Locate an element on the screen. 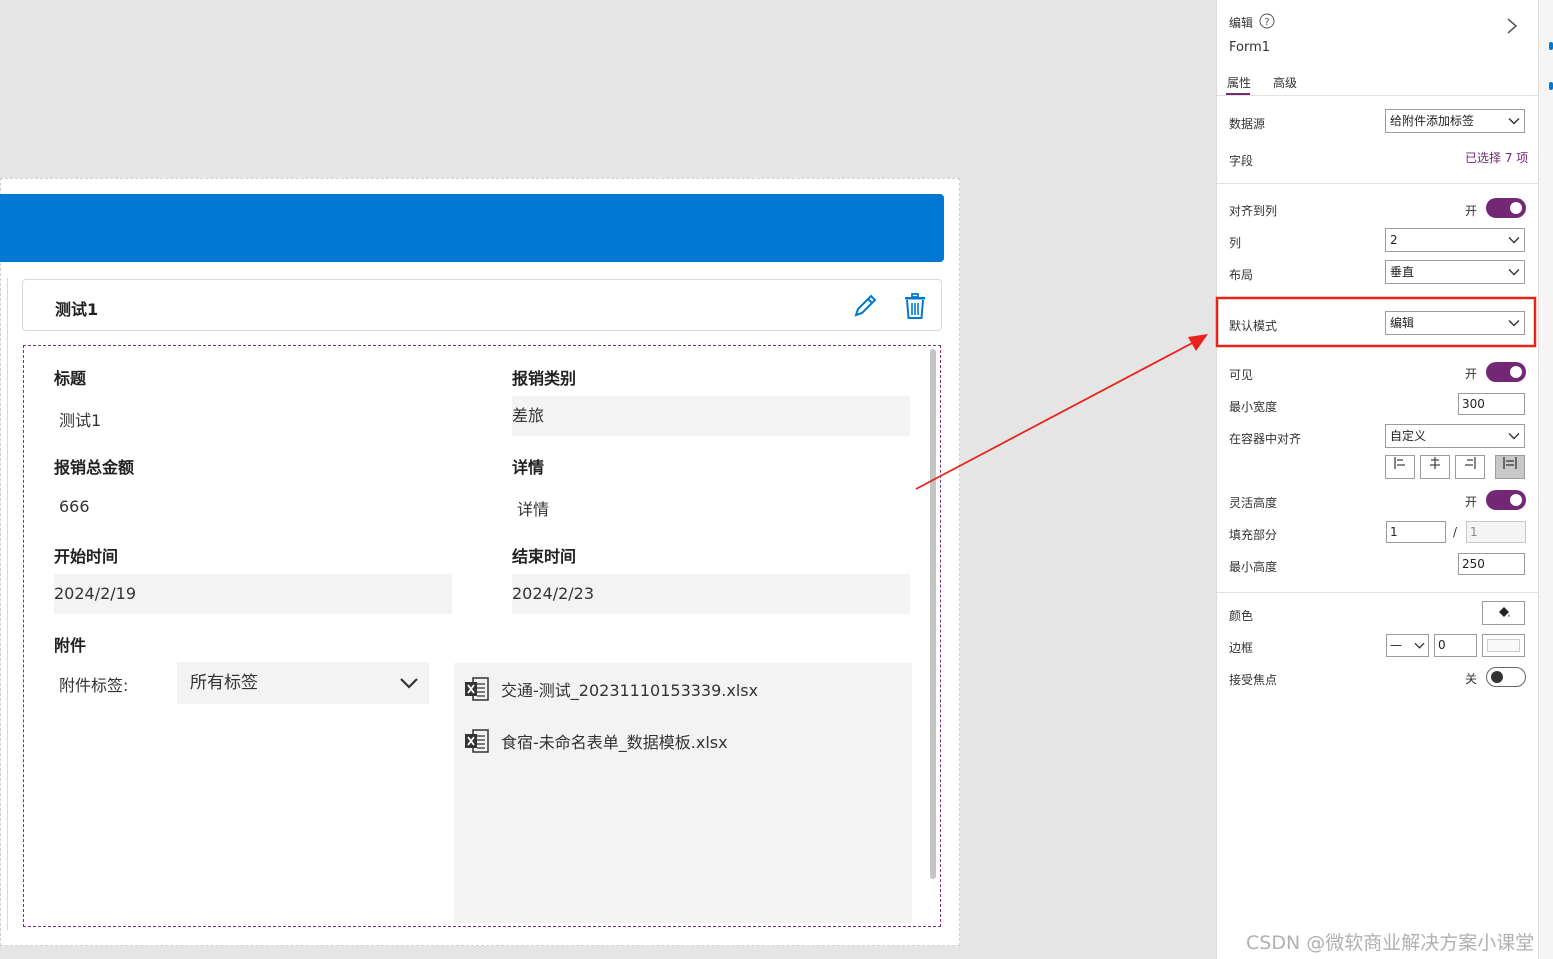 The height and width of the screenshot is (959, 1553). min-height-label: 最小高度 is located at coordinates (1253, 567).